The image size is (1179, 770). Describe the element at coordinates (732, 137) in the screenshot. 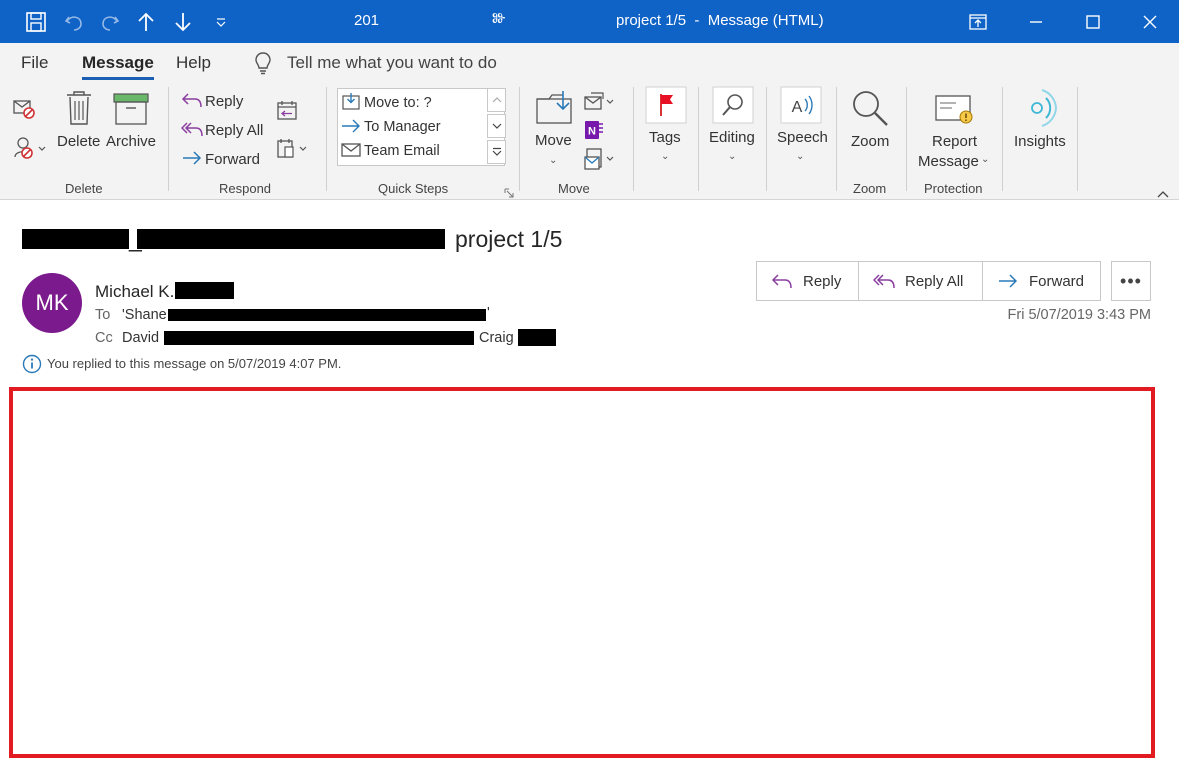

I see `editing-button: Editing` at that location.